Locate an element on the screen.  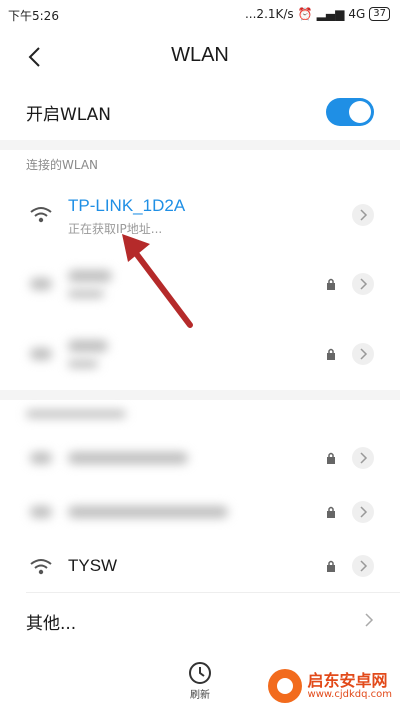
signal-icon: ▂▄▆ is located at coordinates (330, 14).